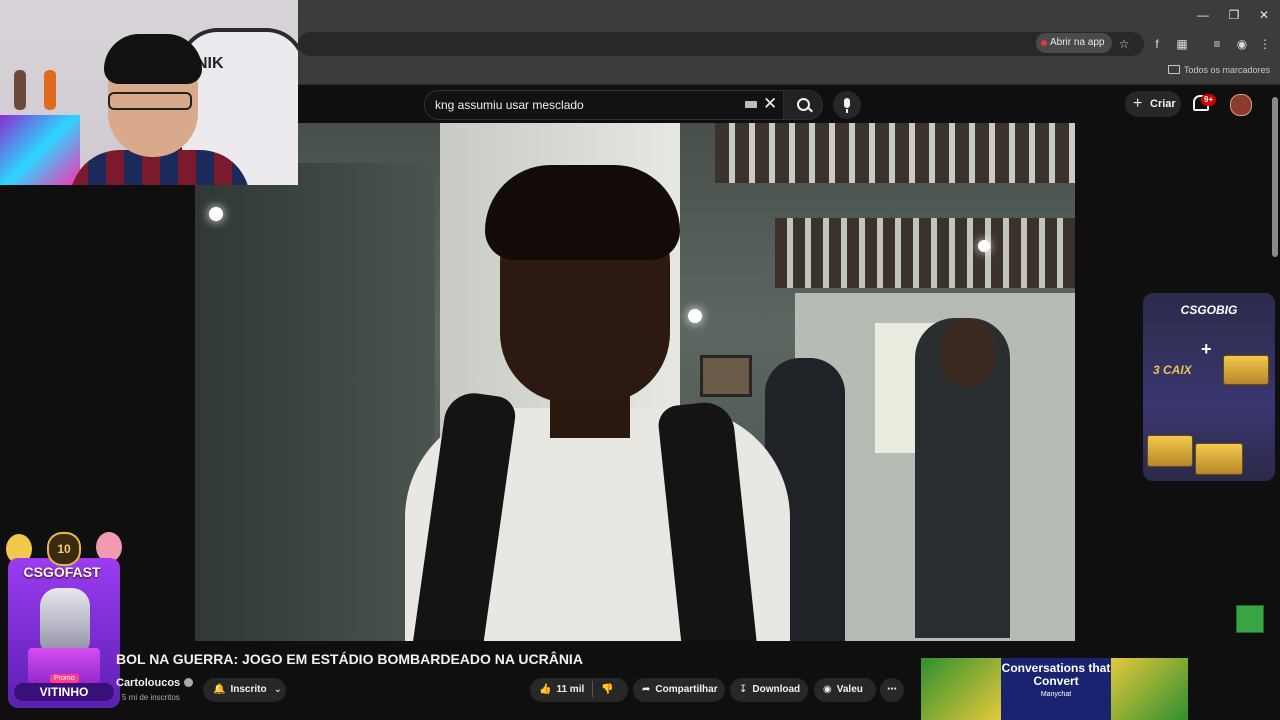 The image size is (1280, 720). I want to click on person-hair, so click(582, 212).